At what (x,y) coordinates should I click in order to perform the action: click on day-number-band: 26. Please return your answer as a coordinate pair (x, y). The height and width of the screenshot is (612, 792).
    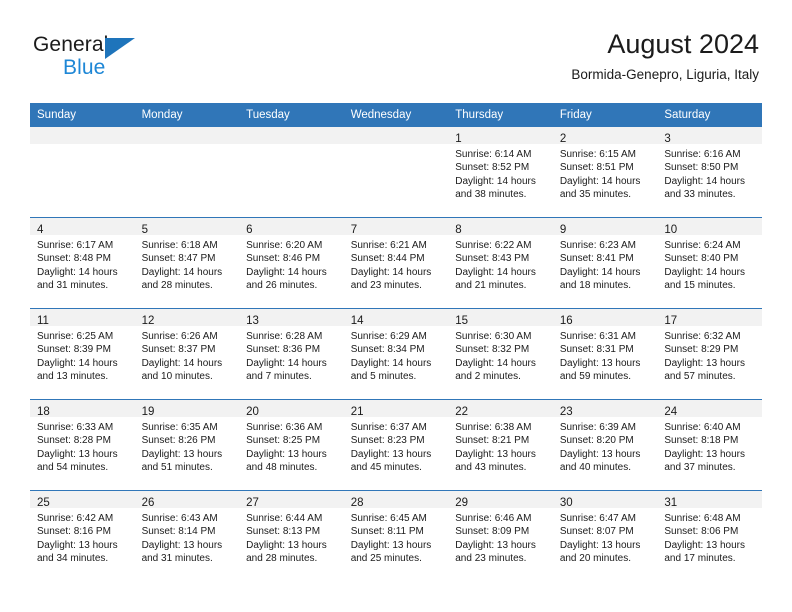
    Looking at the image, I should click on (187, 500).